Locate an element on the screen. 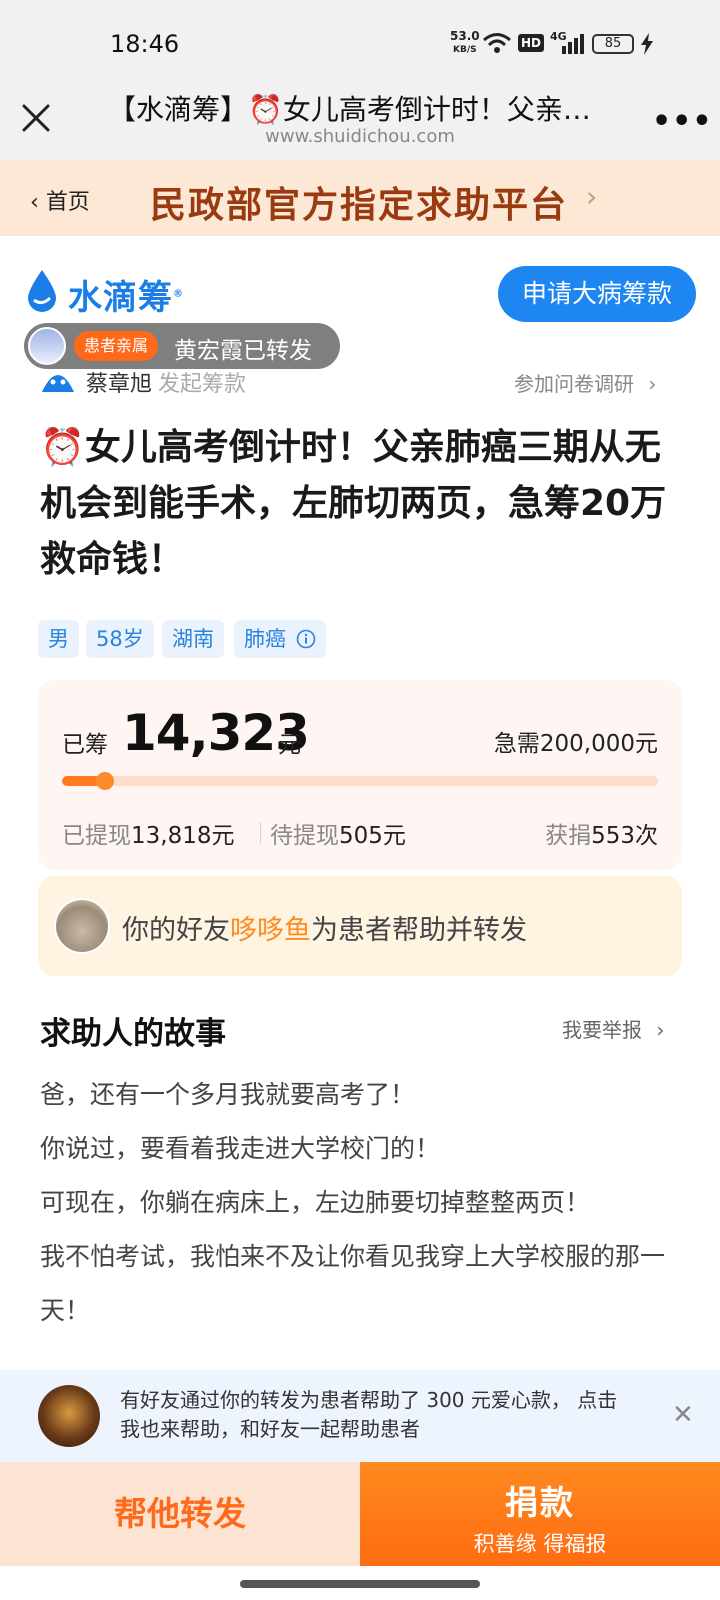  status-bar: 18:46 53.0 KB/S HD 4G 85 is located at coordinates (360, 40).